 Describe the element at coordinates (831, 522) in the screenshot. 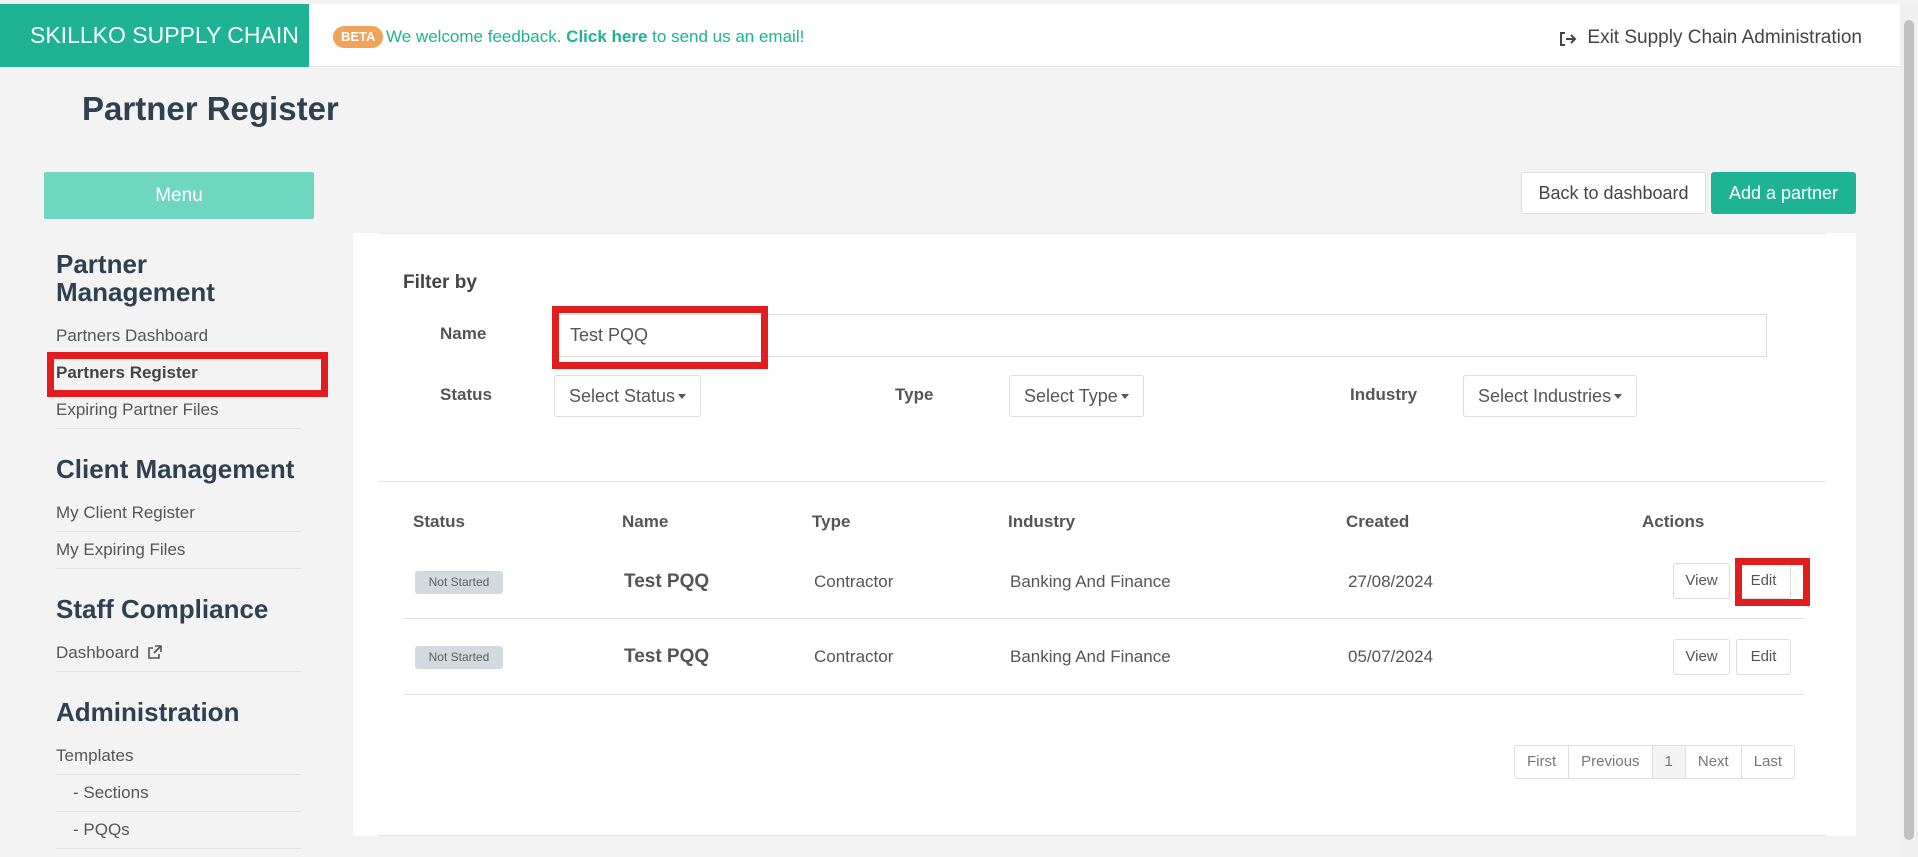

I see `column-header-type: Type` at that location.